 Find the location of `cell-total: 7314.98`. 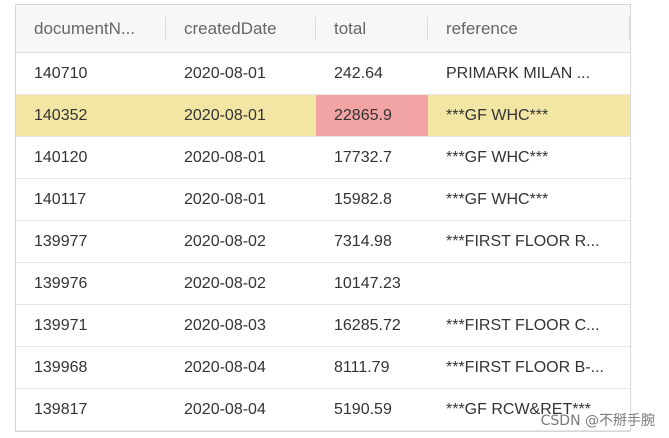

cell-total: 7314.98 is located at coordinates (372, 241).